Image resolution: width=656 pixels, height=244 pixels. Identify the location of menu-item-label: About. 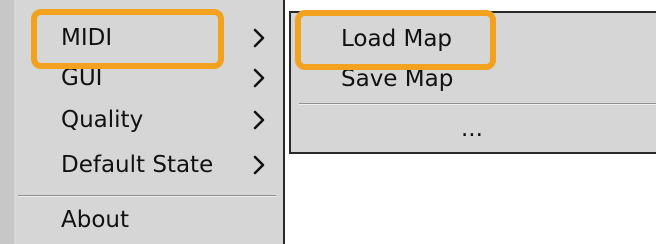
(95, 220).